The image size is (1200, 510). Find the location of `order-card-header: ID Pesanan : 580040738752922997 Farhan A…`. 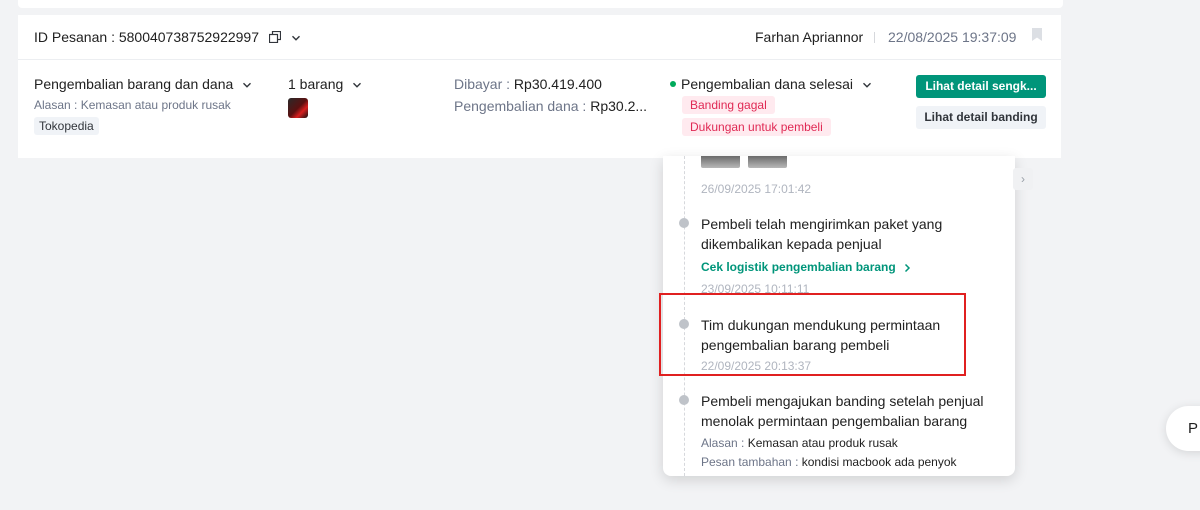

order-card-header: ID Pesanan : 580040738752922997 Farhan A… is located at coordinates (539, 37).